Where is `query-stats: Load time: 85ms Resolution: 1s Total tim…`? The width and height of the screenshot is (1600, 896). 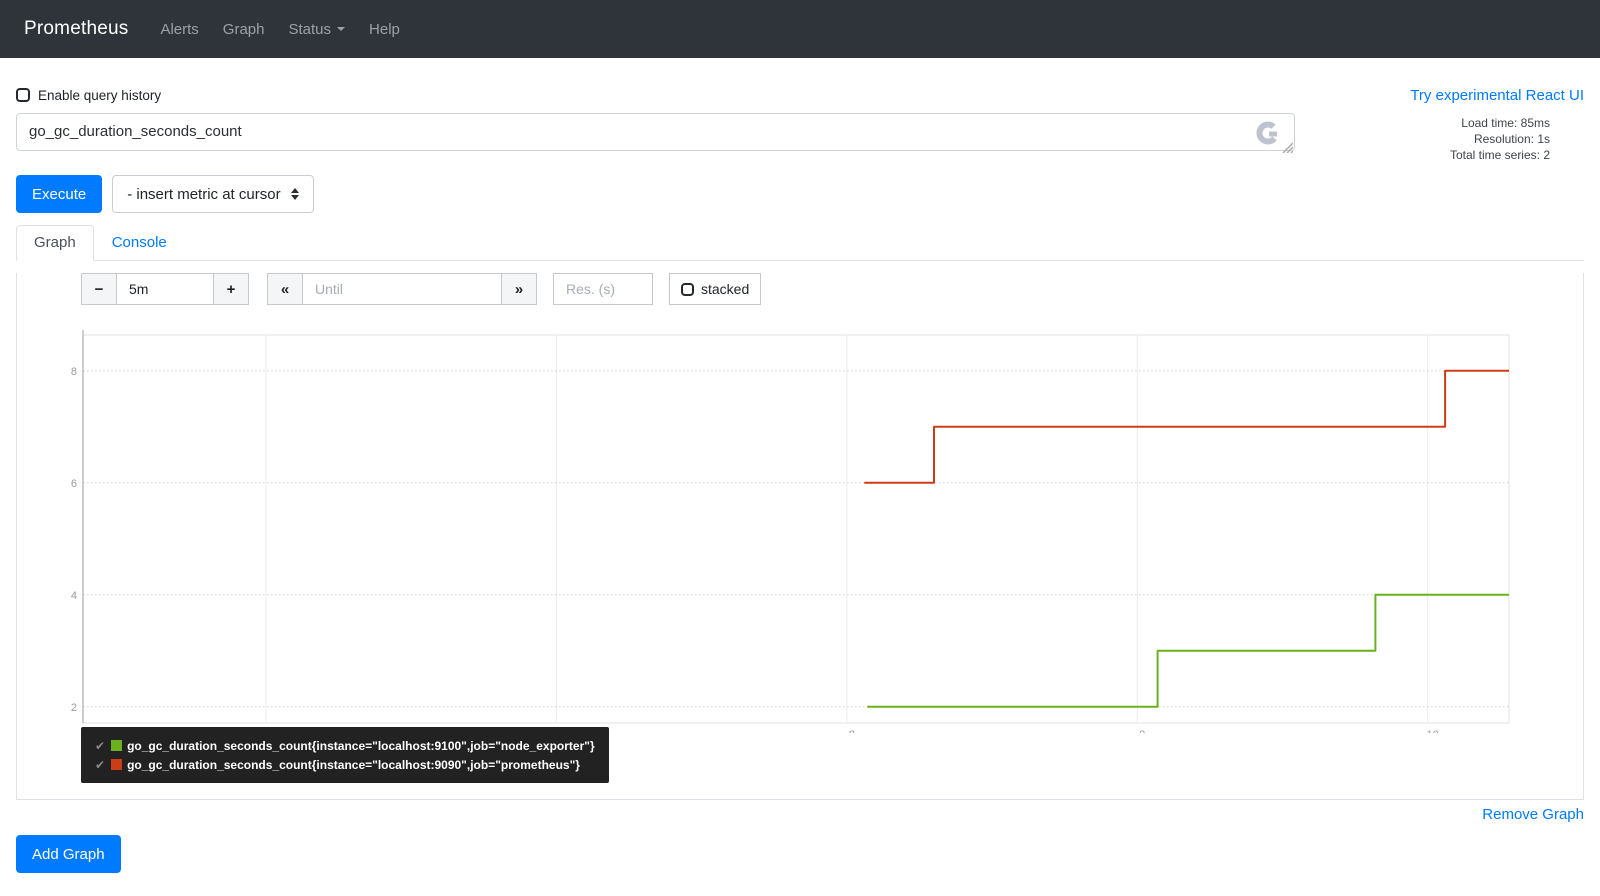 query-stats: Load time: 85ms Resolution: 1s Total tim… is located at coordinates (1517, 138).